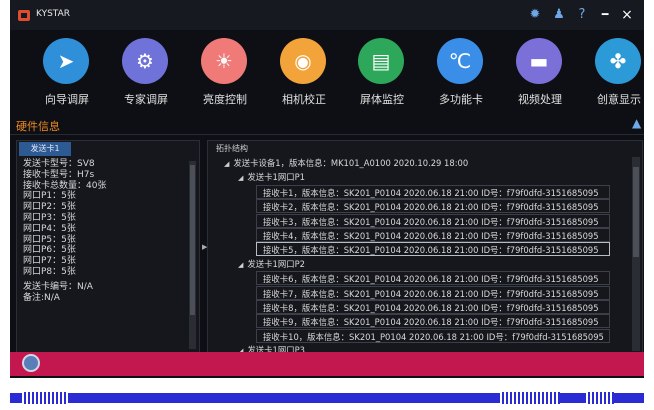 The image size is (654, 410). I want to click on info-row: 网口P5：5张, so click(49, 239).